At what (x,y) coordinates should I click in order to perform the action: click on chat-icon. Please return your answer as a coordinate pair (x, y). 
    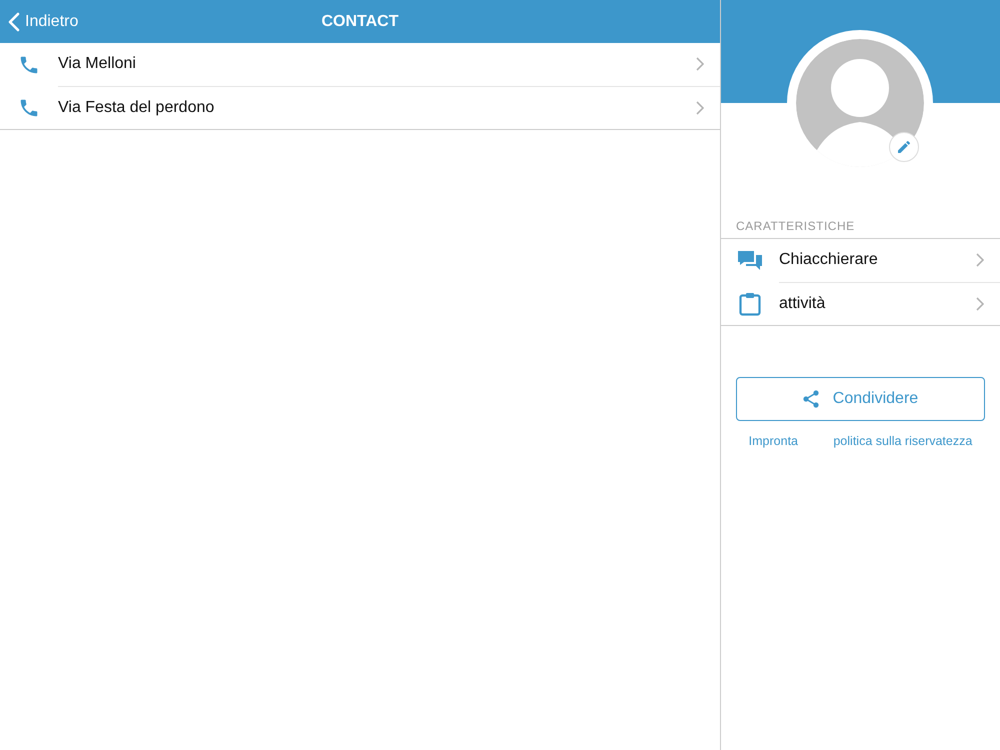
    Looking at the image, I should click on (750, 261).